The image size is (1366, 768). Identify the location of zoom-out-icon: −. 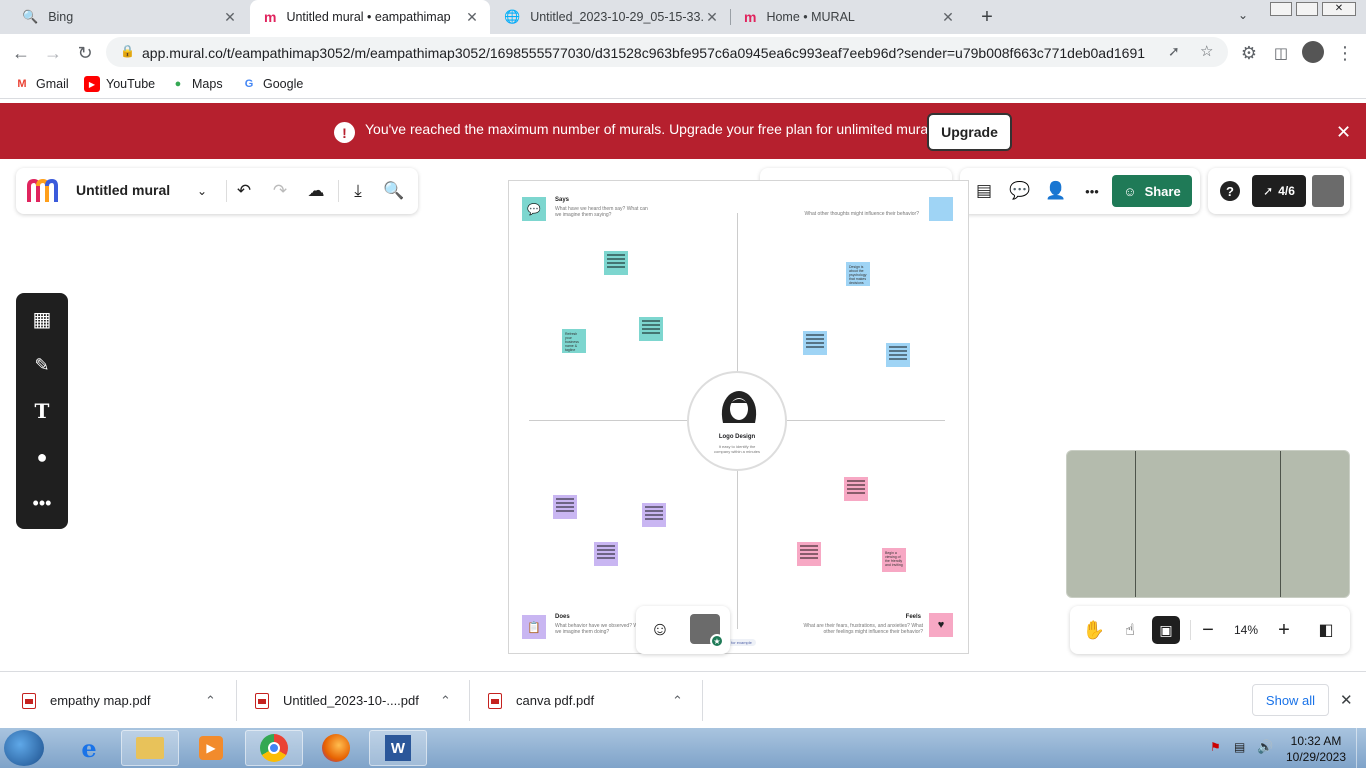
(1208, 630).